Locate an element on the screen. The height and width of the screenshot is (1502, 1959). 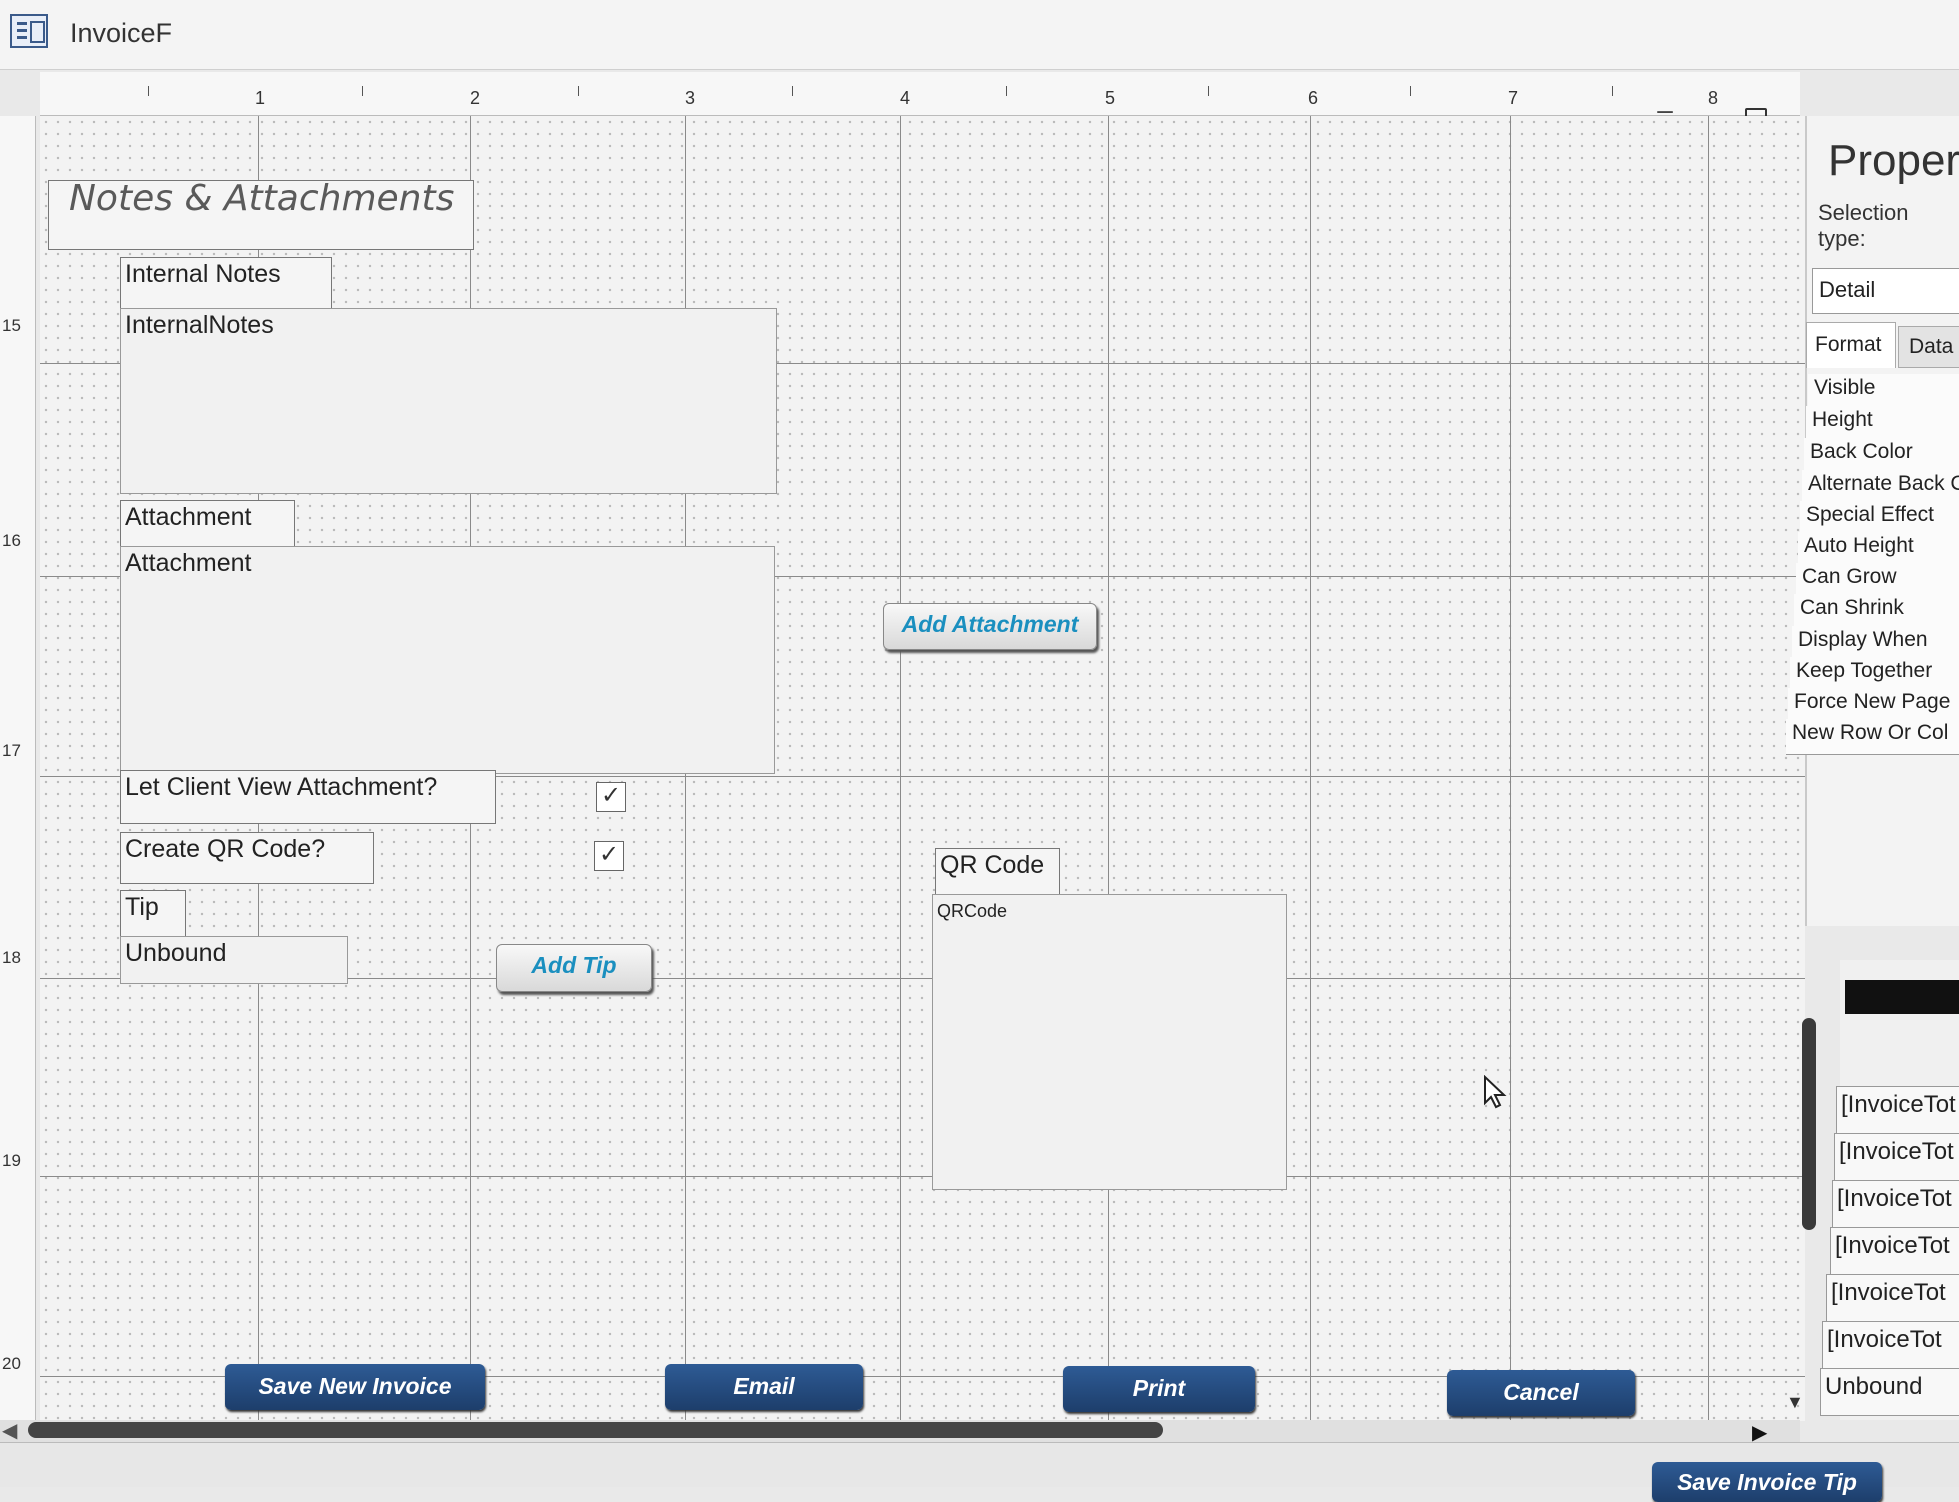
field-unbound: Unbound is located at coordinates (1889, 1392).